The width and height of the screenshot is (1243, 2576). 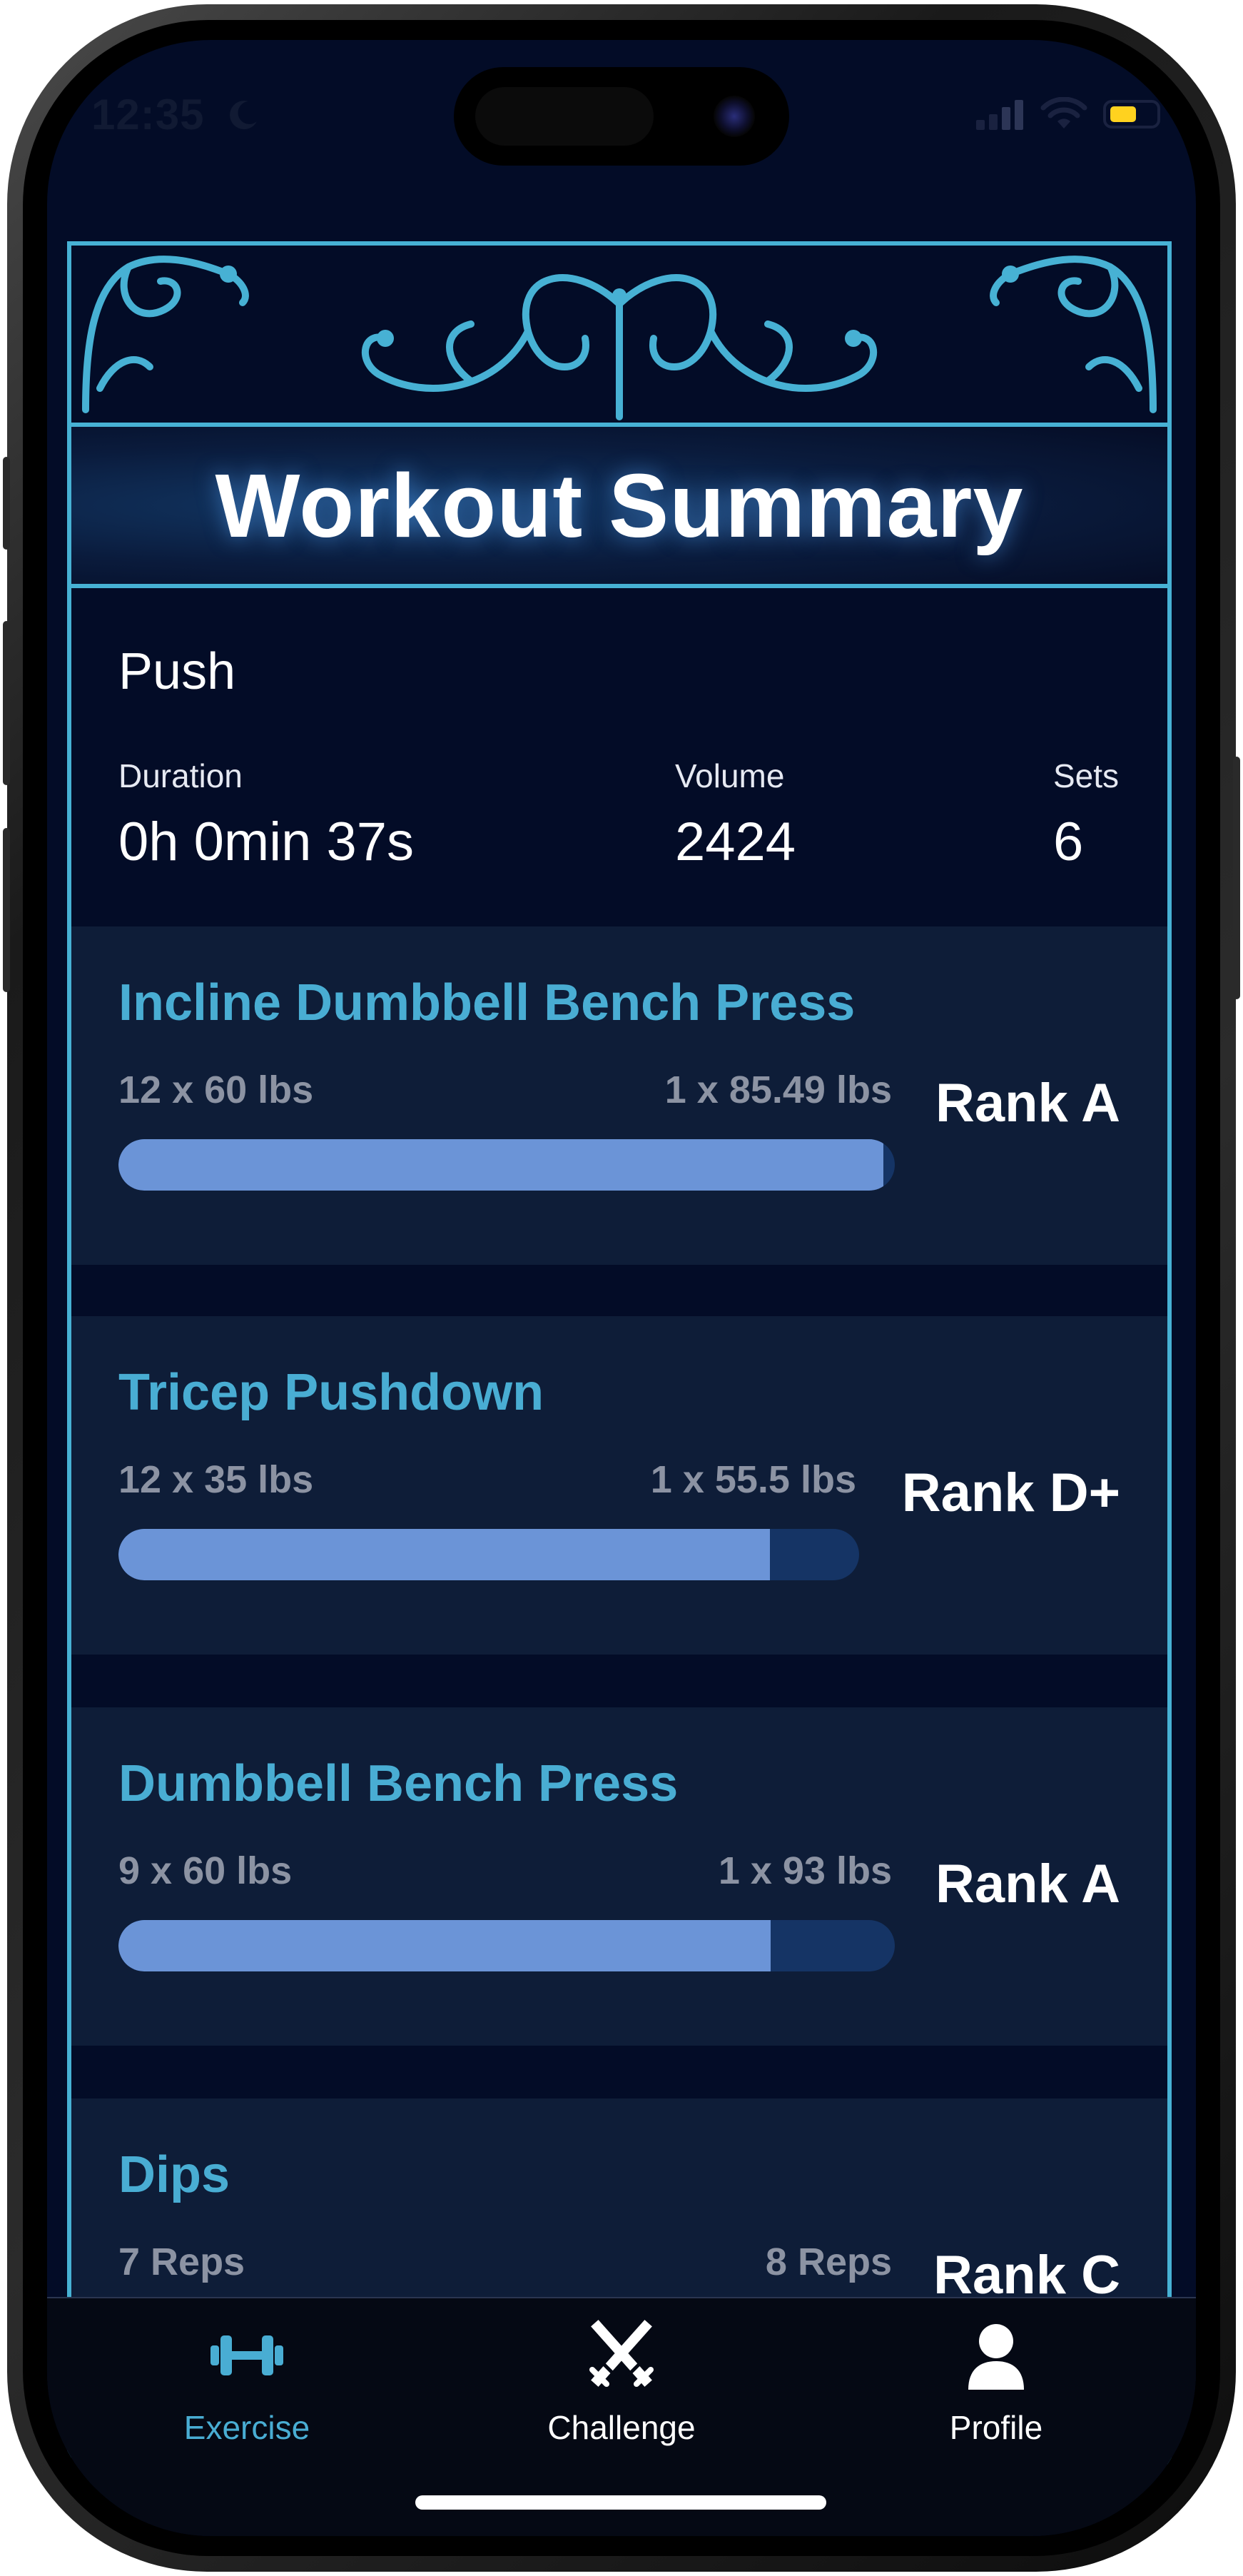 What do you see at coordinates (730, 775) in the screenshot?
I see `volume-label: Volume` at bounding box center [730, 775].